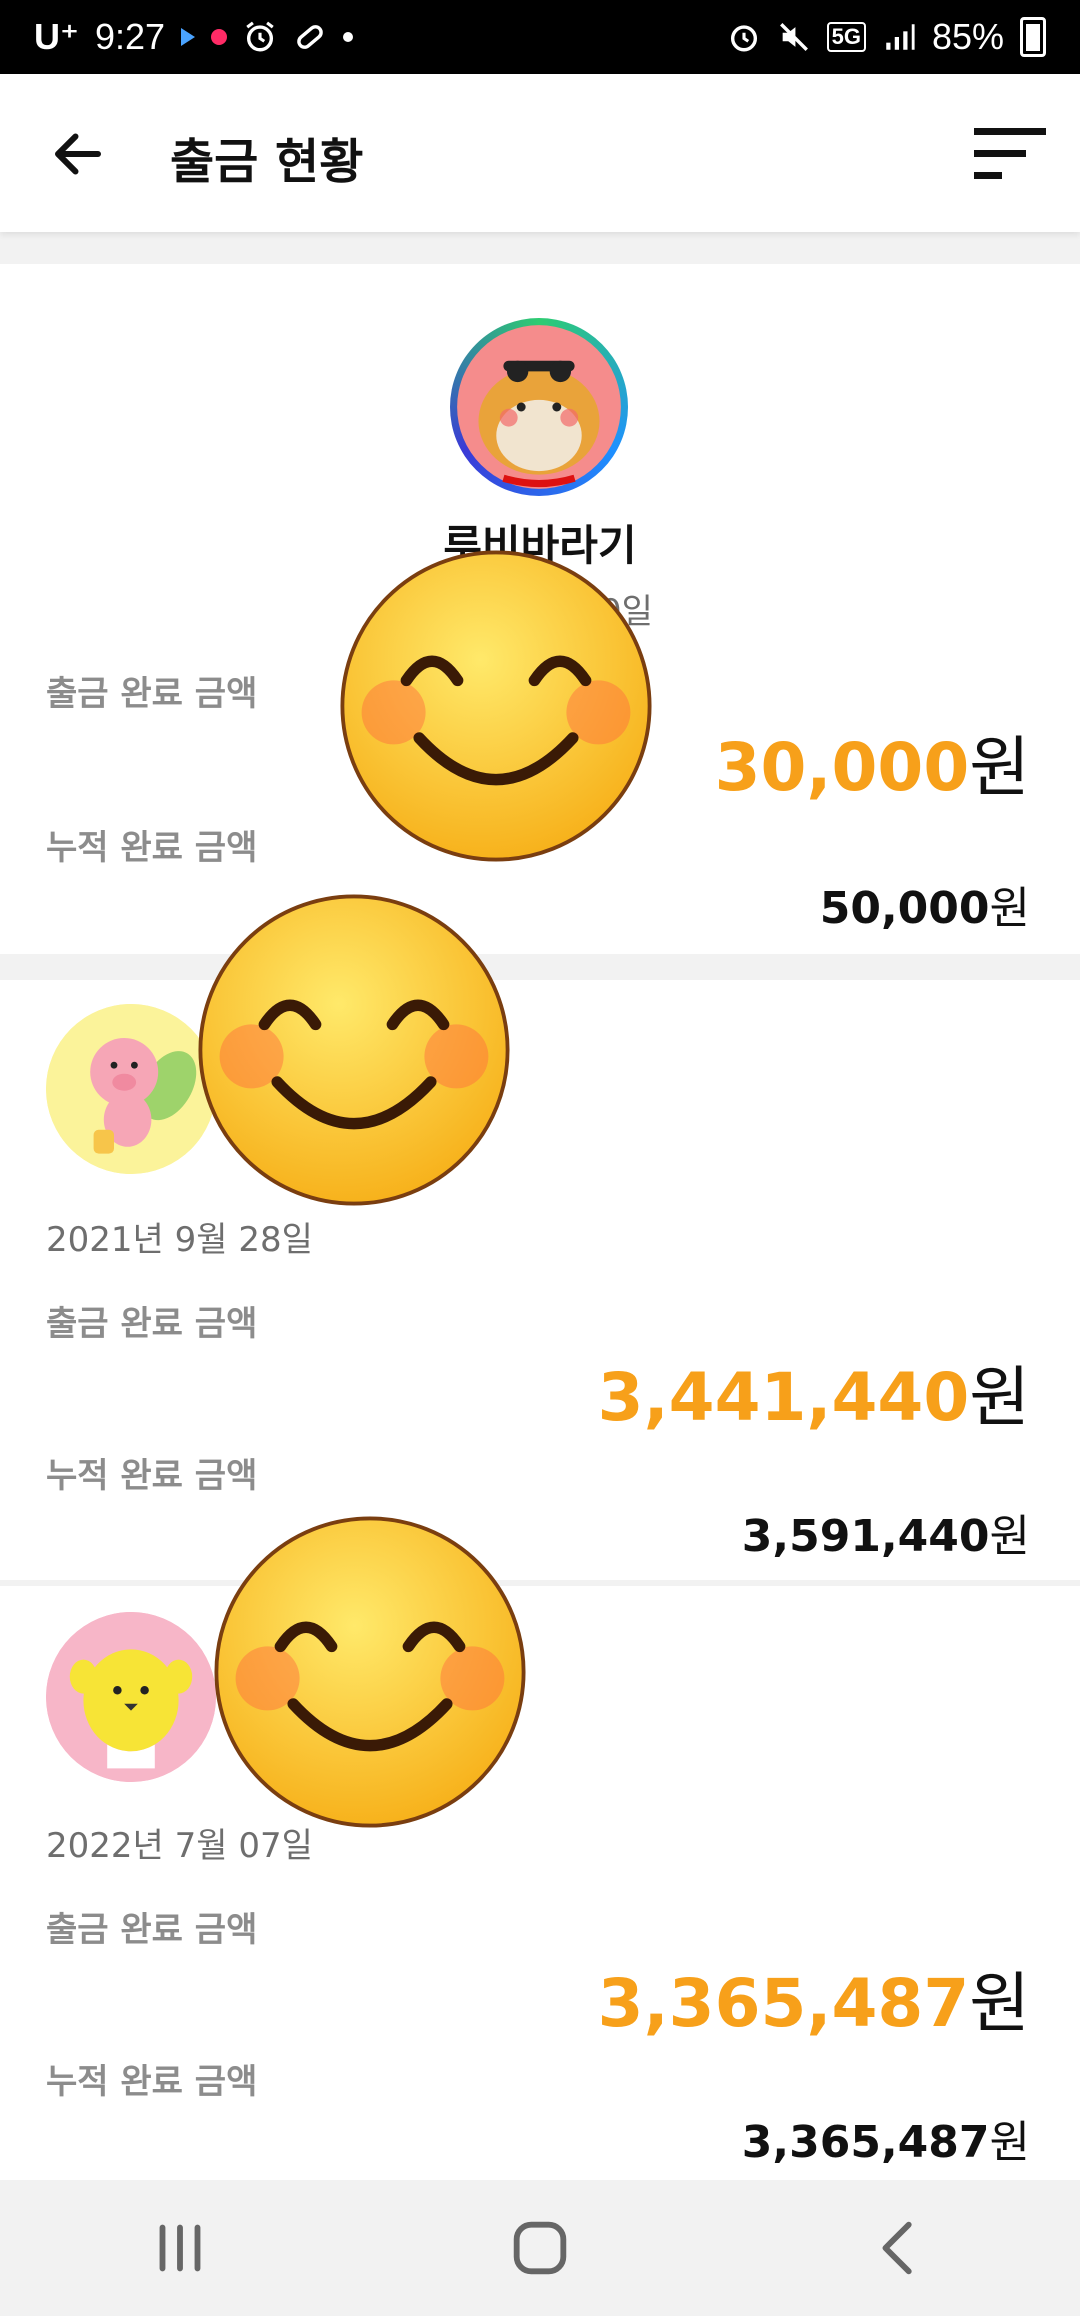  Describe the element at coordinates (310, 37) in the screenshot. I see `pill-icon` at that location.